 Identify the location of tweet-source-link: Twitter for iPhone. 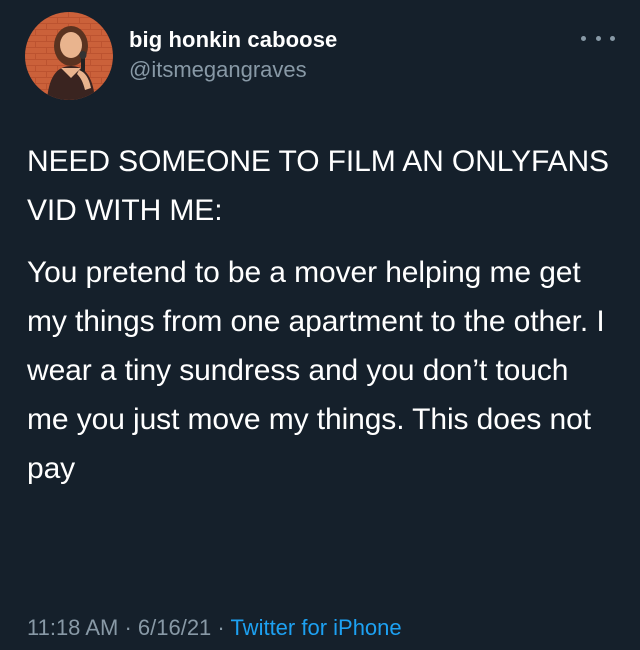
(315, 627).